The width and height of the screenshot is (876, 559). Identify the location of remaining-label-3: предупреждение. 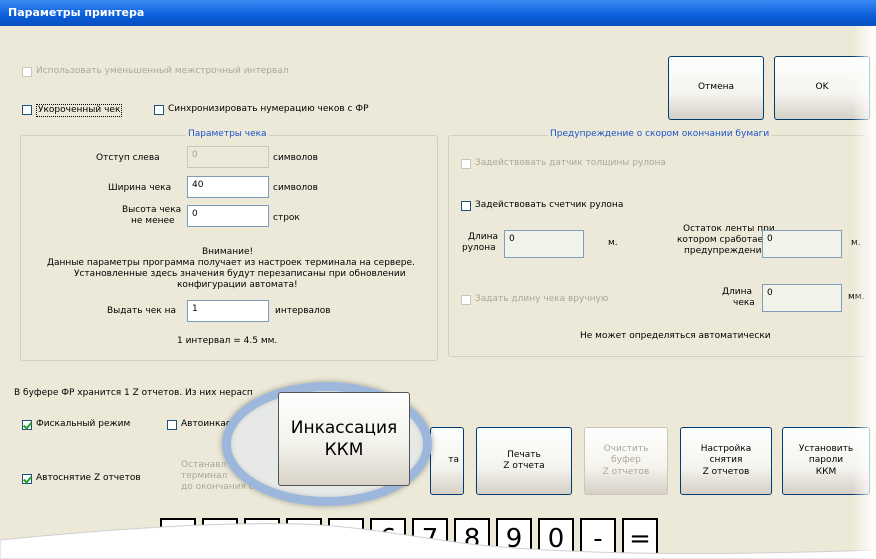
(725, 251).